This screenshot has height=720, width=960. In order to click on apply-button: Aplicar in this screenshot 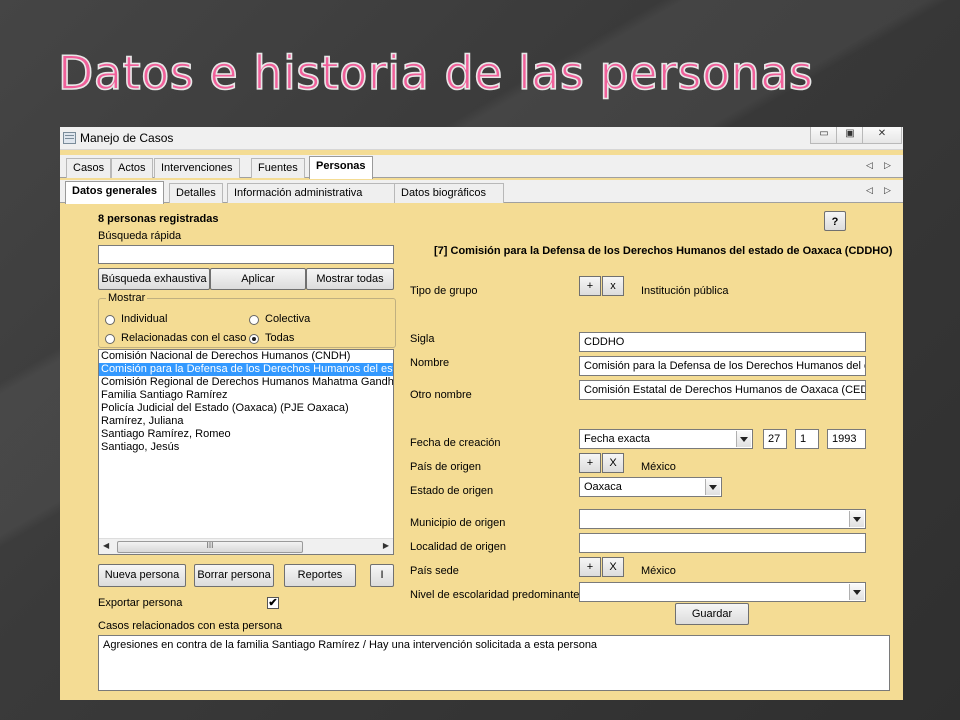, I will do `click(258, 279)`.